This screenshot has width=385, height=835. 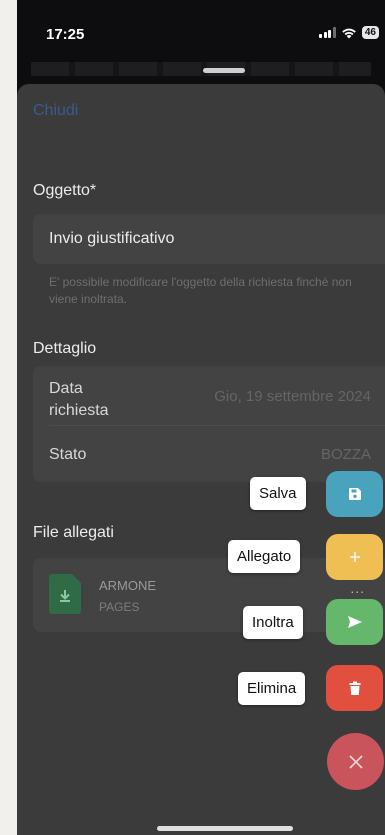 I want to click on plus-icon, so click(x=354, y=557).